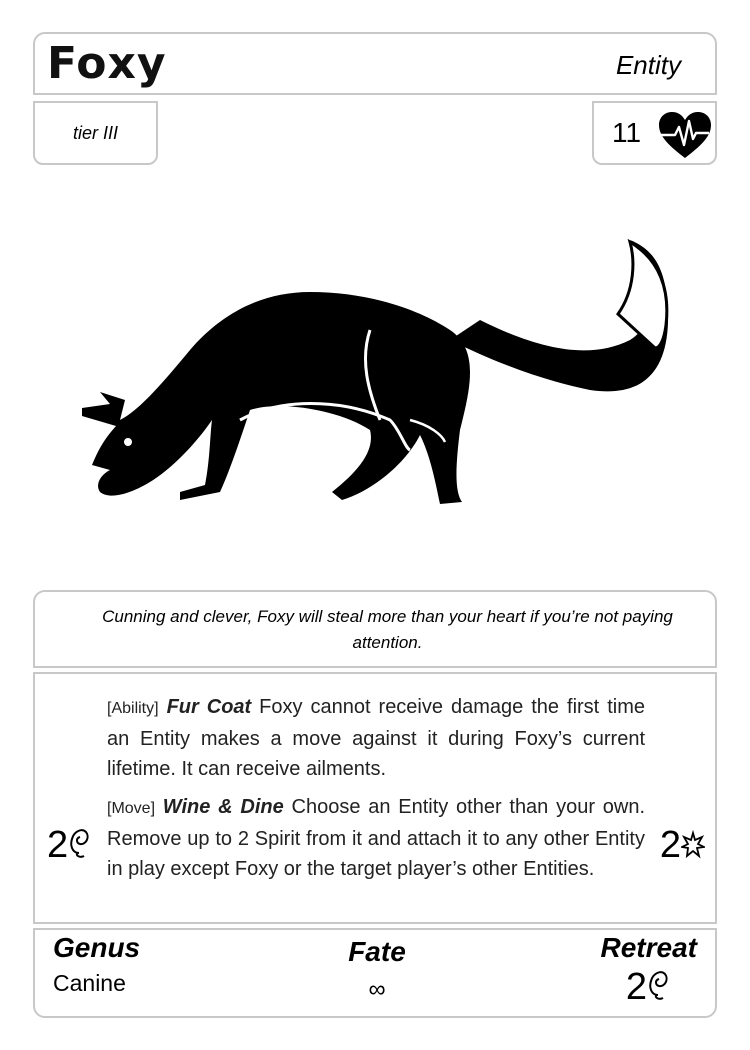  Describe the element at coordinates (627, 132) in the screenshot. I see `hp-value: 11` at that location.